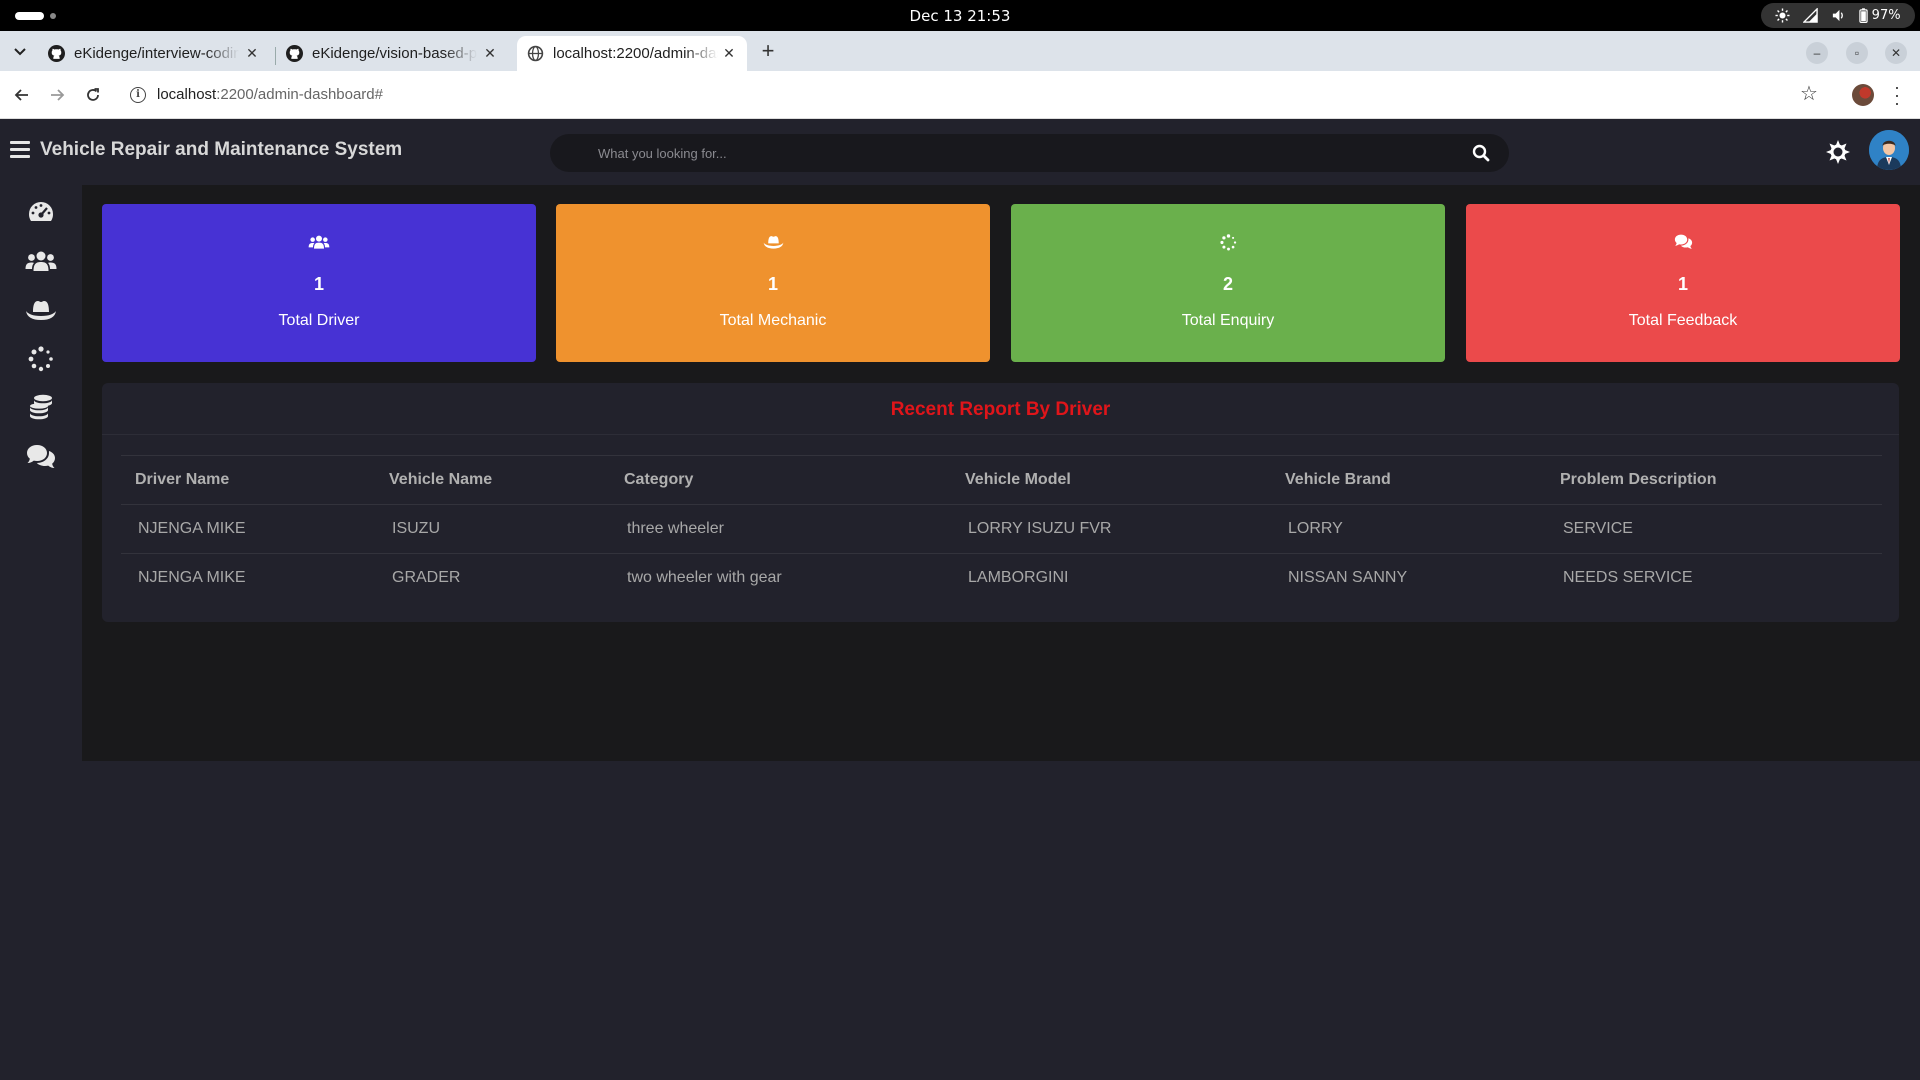  What do you see at coordinates (138, 95) in the screenshot?
I see `info-icon: i` at bounding box center [138, 95].